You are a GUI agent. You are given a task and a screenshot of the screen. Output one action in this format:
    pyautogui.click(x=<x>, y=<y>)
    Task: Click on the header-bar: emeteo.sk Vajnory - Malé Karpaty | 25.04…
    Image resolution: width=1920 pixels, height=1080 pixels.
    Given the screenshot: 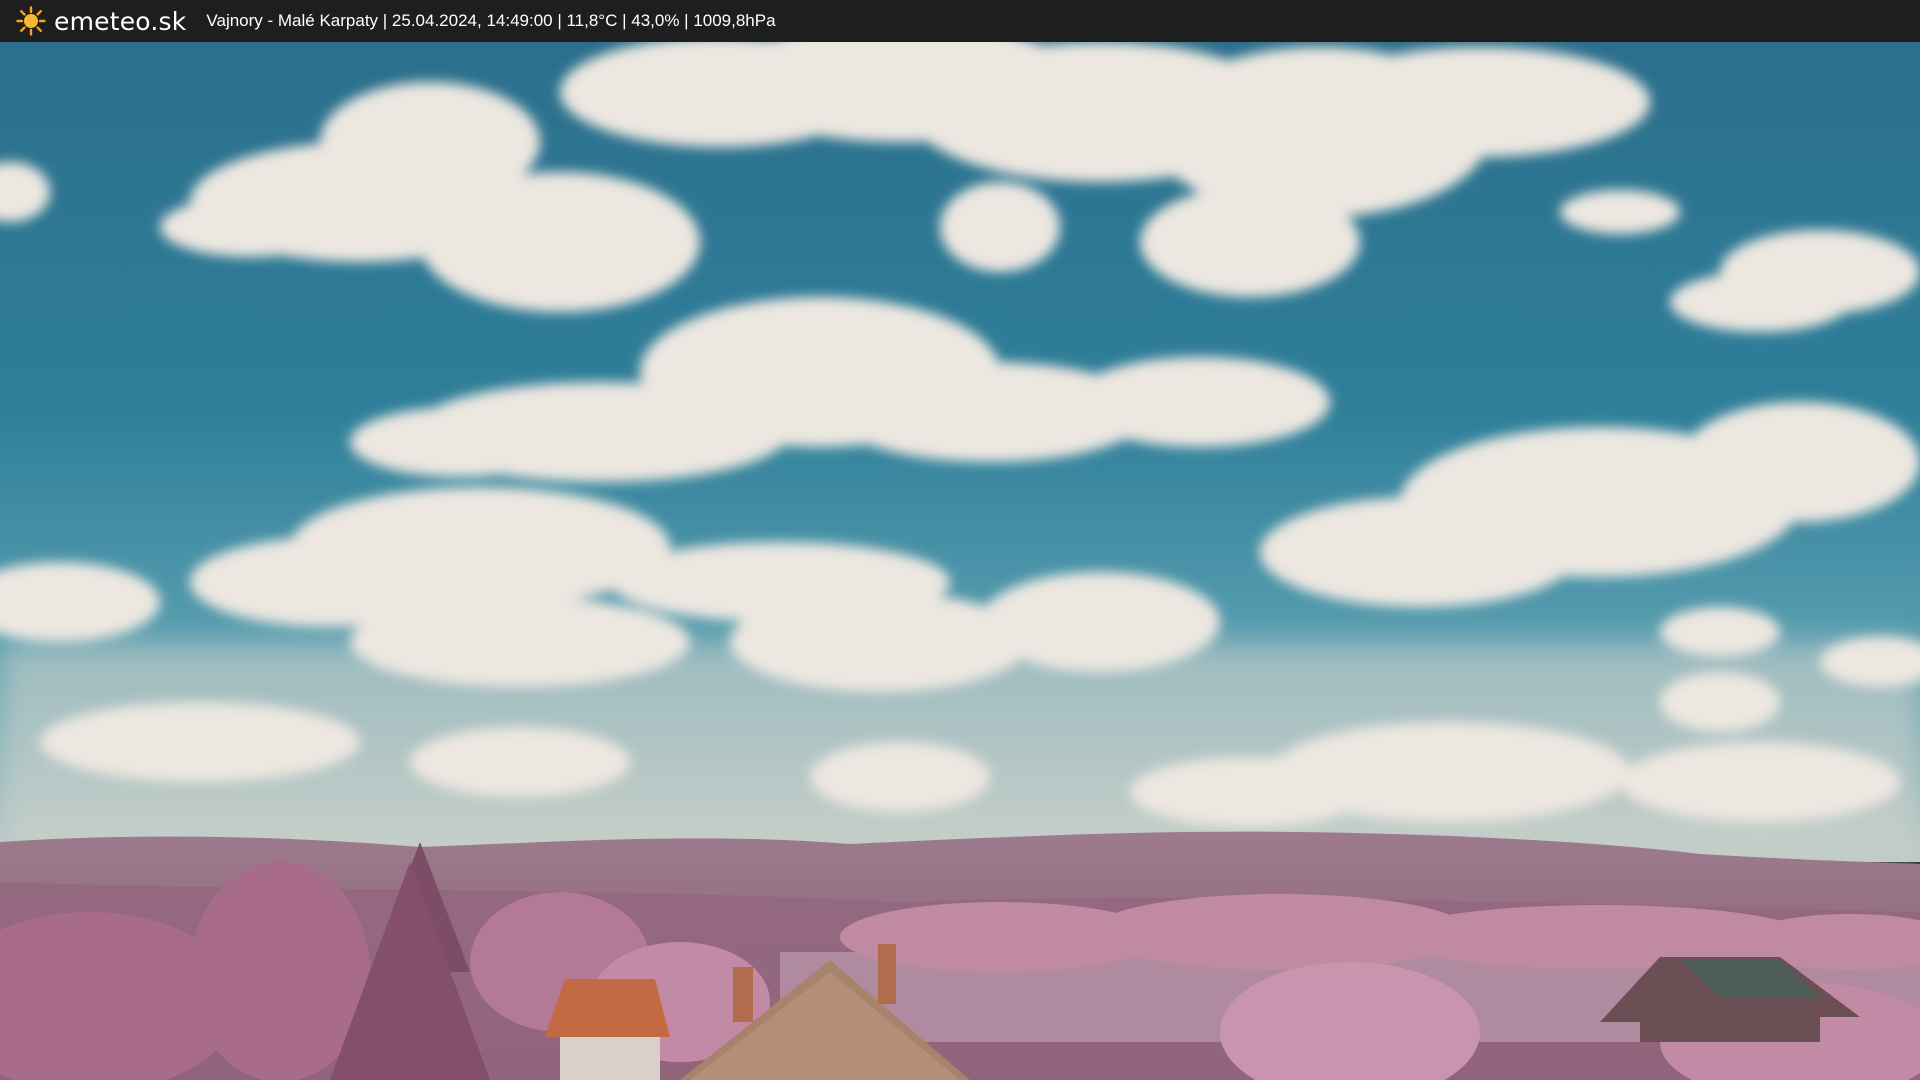 What is the action you would take?
    pyautogui.click(x=960, y=21)
    